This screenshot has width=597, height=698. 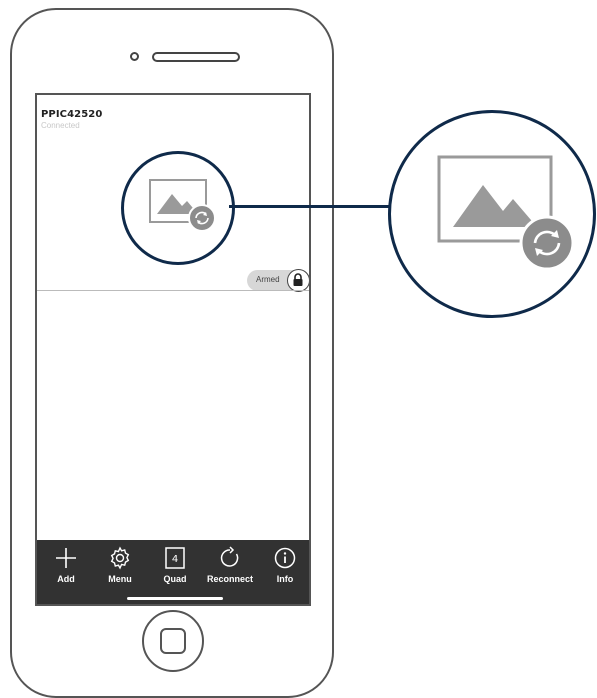 I want to click on menu-button: Menu, so click(x=120, y=571).